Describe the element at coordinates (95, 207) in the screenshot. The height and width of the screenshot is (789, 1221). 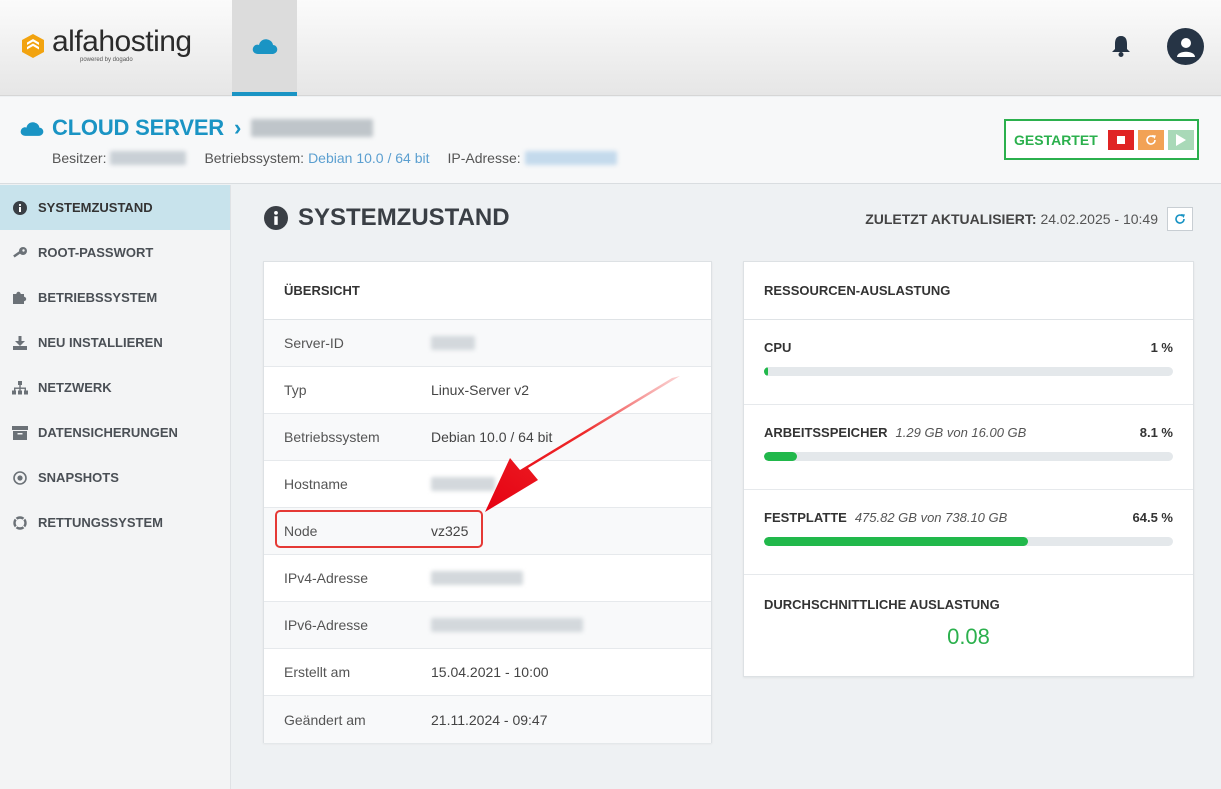
I see `sidebar-item-label: SYSTEMZUSTAND` at that location.